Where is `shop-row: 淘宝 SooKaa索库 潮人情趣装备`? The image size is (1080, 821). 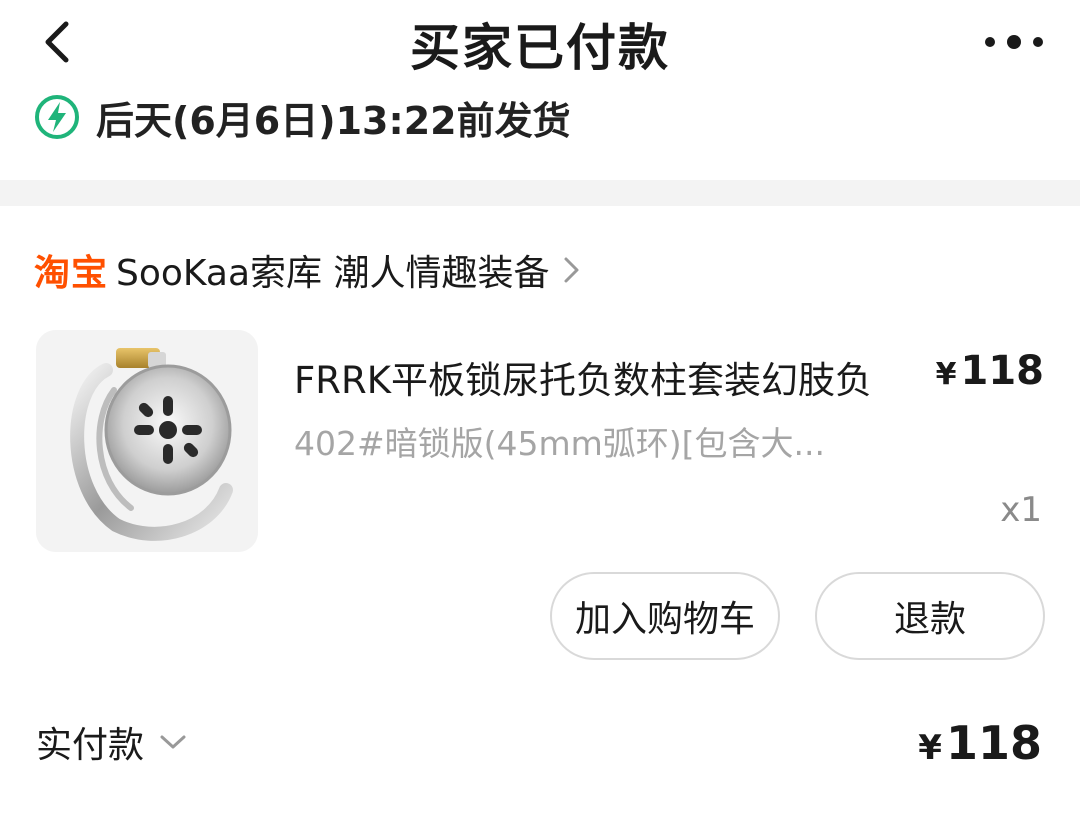
shop-row: 淘宝 SooKaa索库 潮人情趣装备 is located at coordinates (308, 270).